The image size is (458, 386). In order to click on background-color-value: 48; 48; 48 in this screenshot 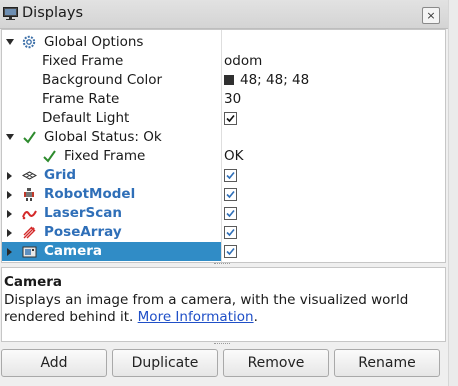, I will do `click(266, 80)`.